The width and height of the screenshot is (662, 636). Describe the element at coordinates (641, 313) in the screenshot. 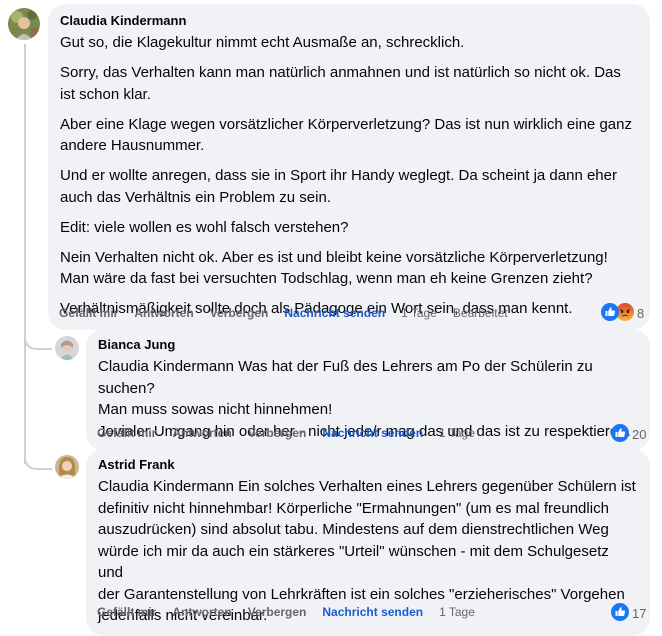

I see `reaction-count: 8` at that location.